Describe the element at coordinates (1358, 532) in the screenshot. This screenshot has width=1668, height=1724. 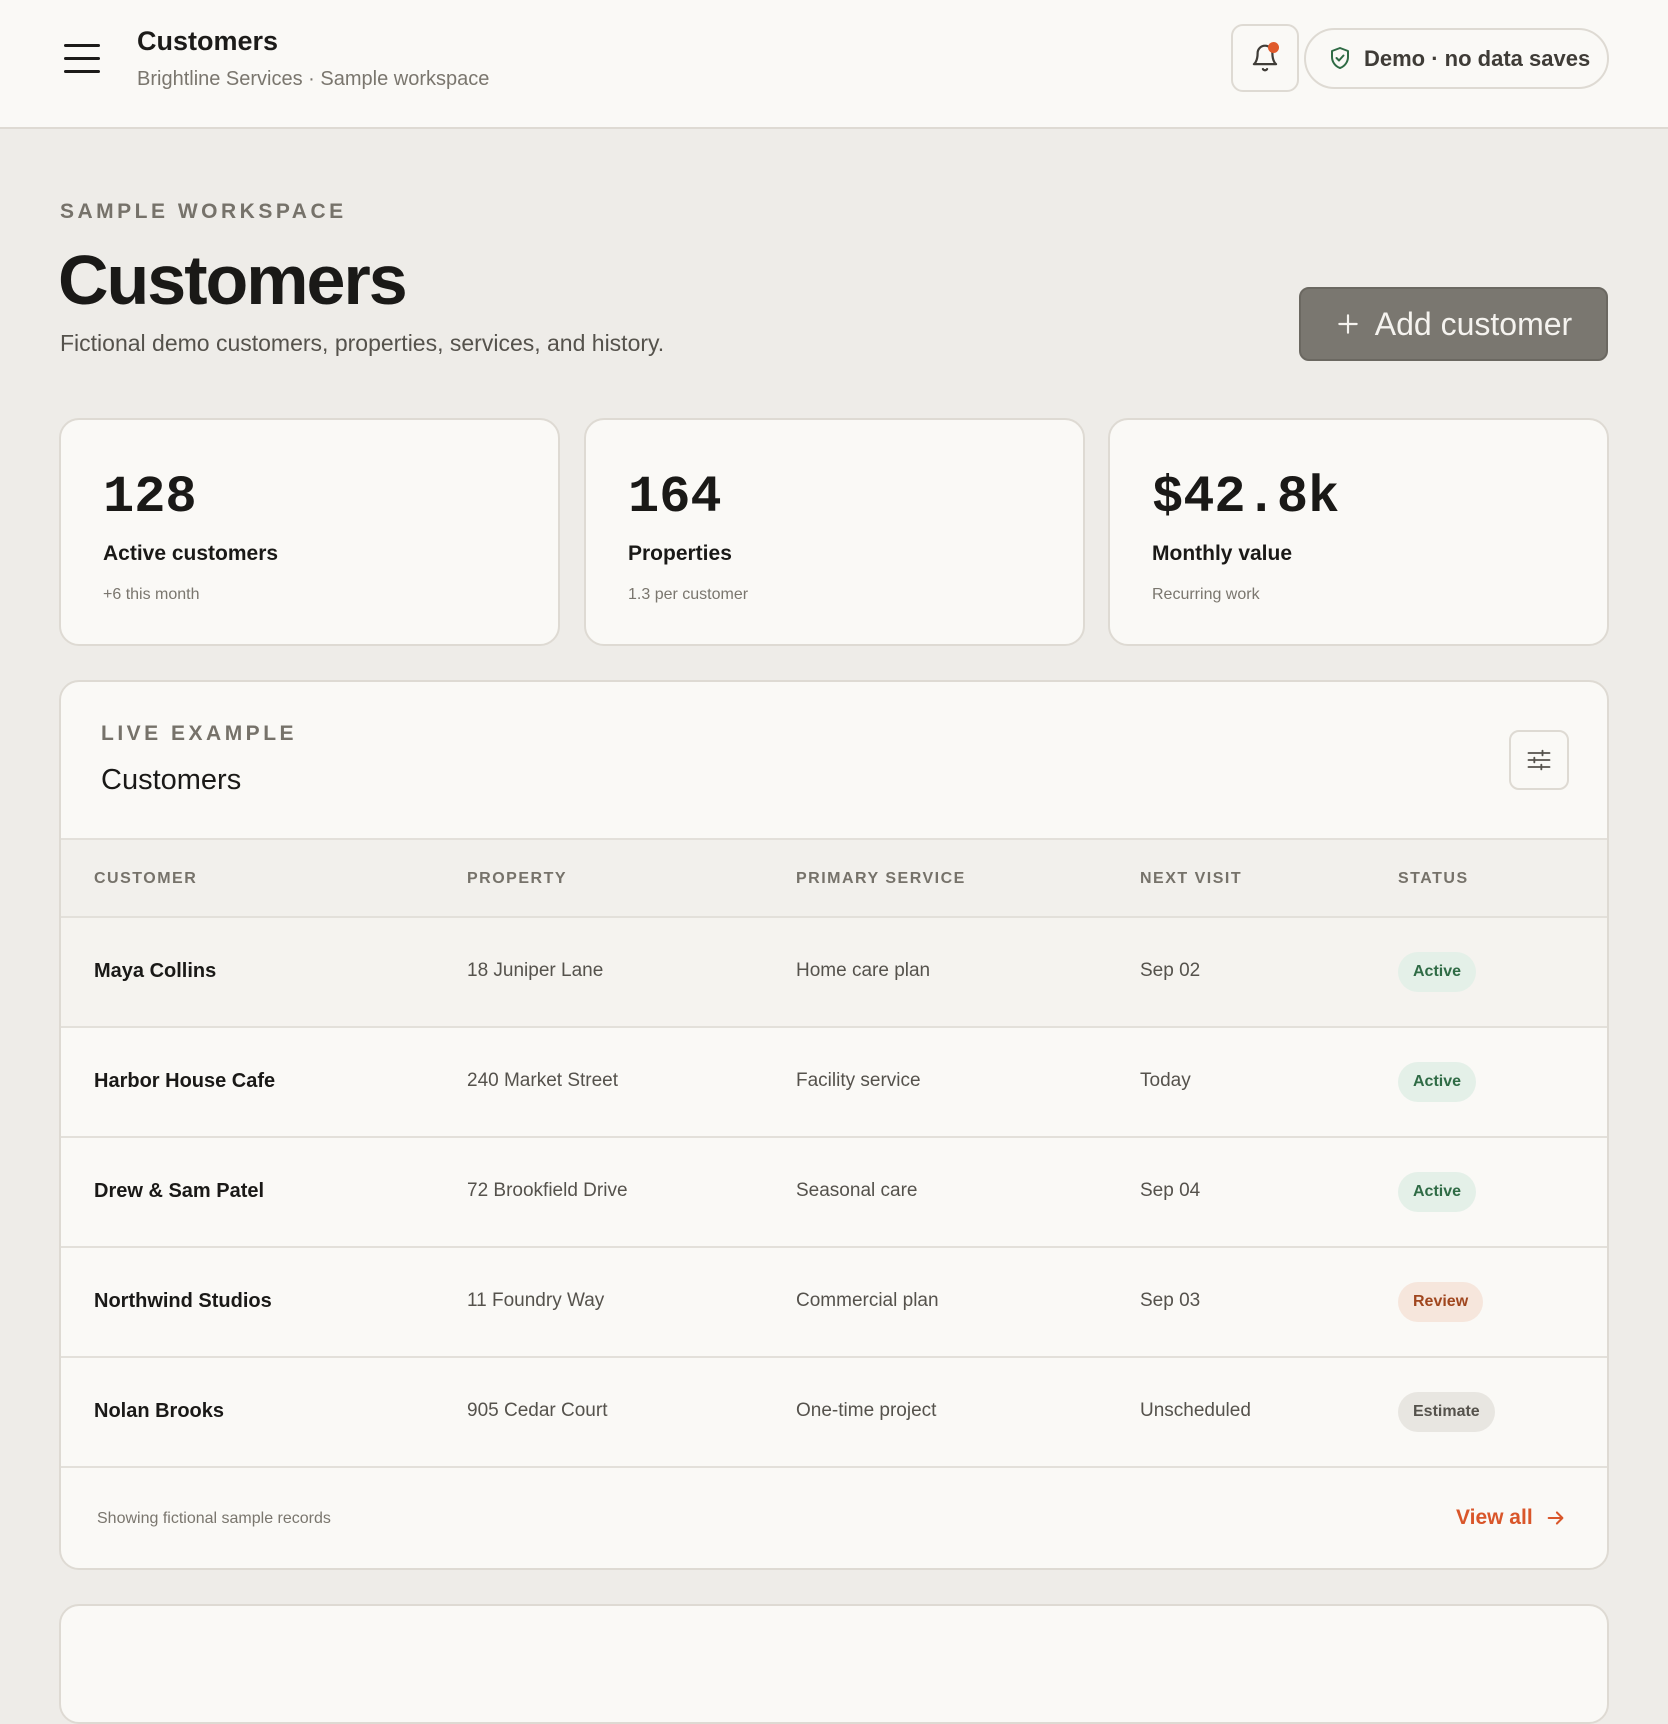
I see `stat-card-monthly-value: $42.8k Monthly value Recurring work` at that location.